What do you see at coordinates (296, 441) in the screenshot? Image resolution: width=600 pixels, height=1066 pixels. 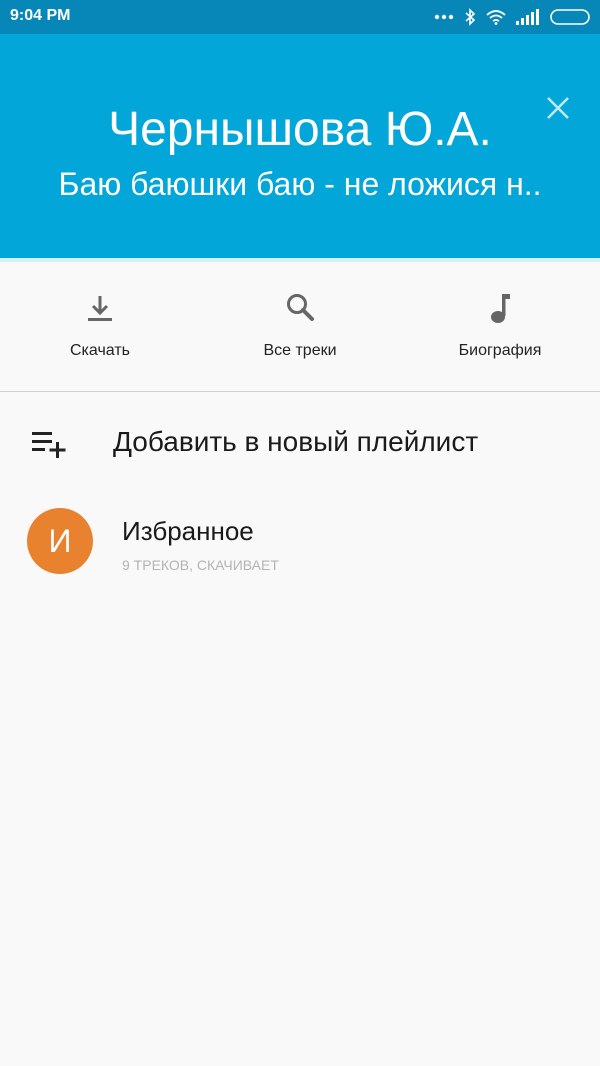 I see `add-new-playlist-label: Добавить в новый плейлист` at bounding box center [296, 441].